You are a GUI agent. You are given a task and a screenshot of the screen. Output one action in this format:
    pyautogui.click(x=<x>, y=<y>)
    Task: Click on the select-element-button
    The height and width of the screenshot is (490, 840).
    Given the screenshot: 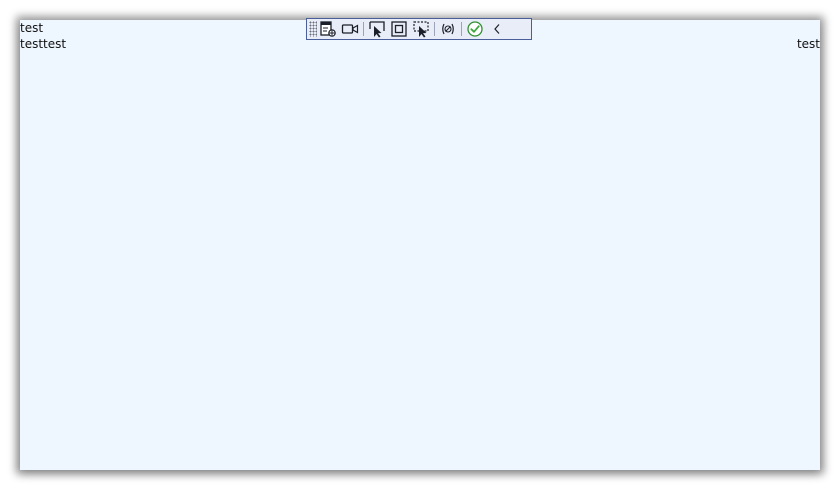 What is the action you would take?
    pyautogui.click(x=328, y=29)
    